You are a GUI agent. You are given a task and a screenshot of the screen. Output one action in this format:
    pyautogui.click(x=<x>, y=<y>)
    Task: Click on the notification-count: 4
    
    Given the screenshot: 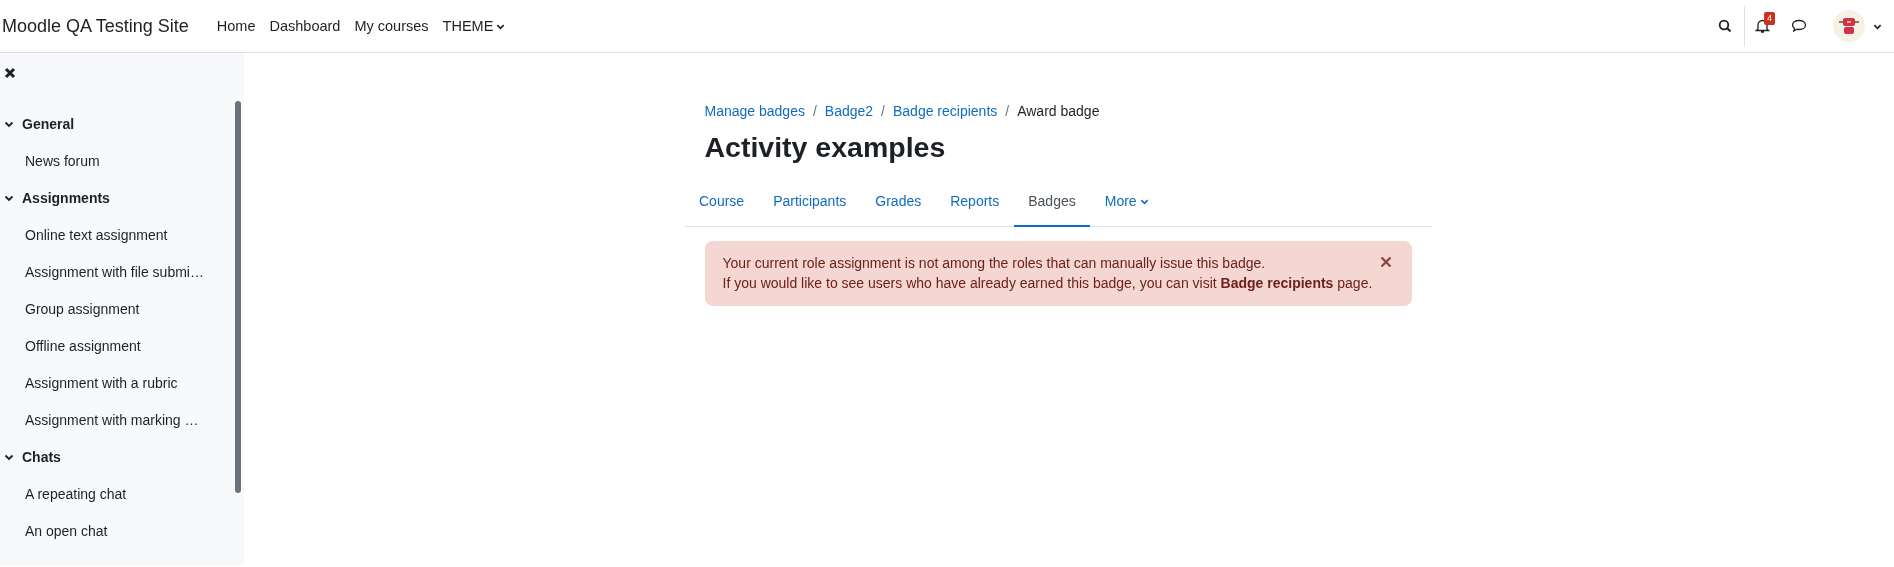 What is the action you would take?
    pyautogui.click(x=1769, y=18)
    